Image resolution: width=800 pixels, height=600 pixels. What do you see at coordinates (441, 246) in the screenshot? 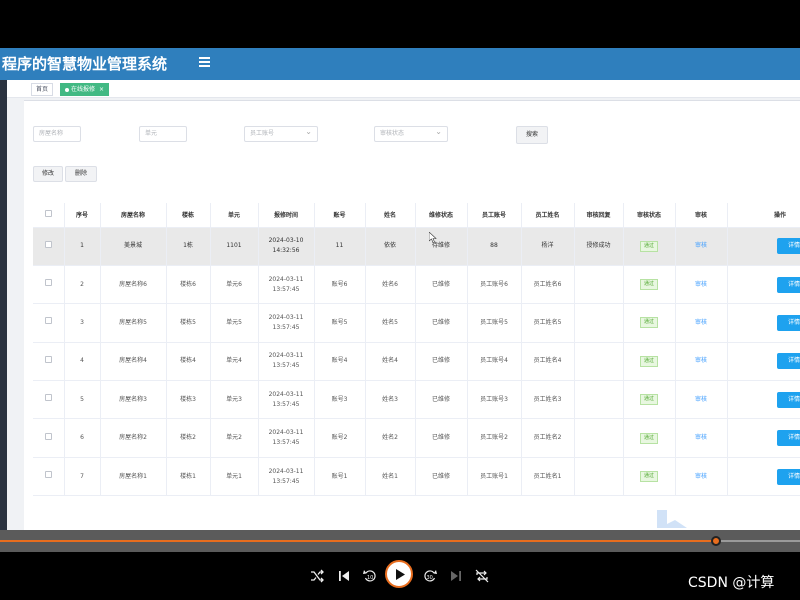
I see `cell-repair-status: 待维修` at bounding box center [441, 246].